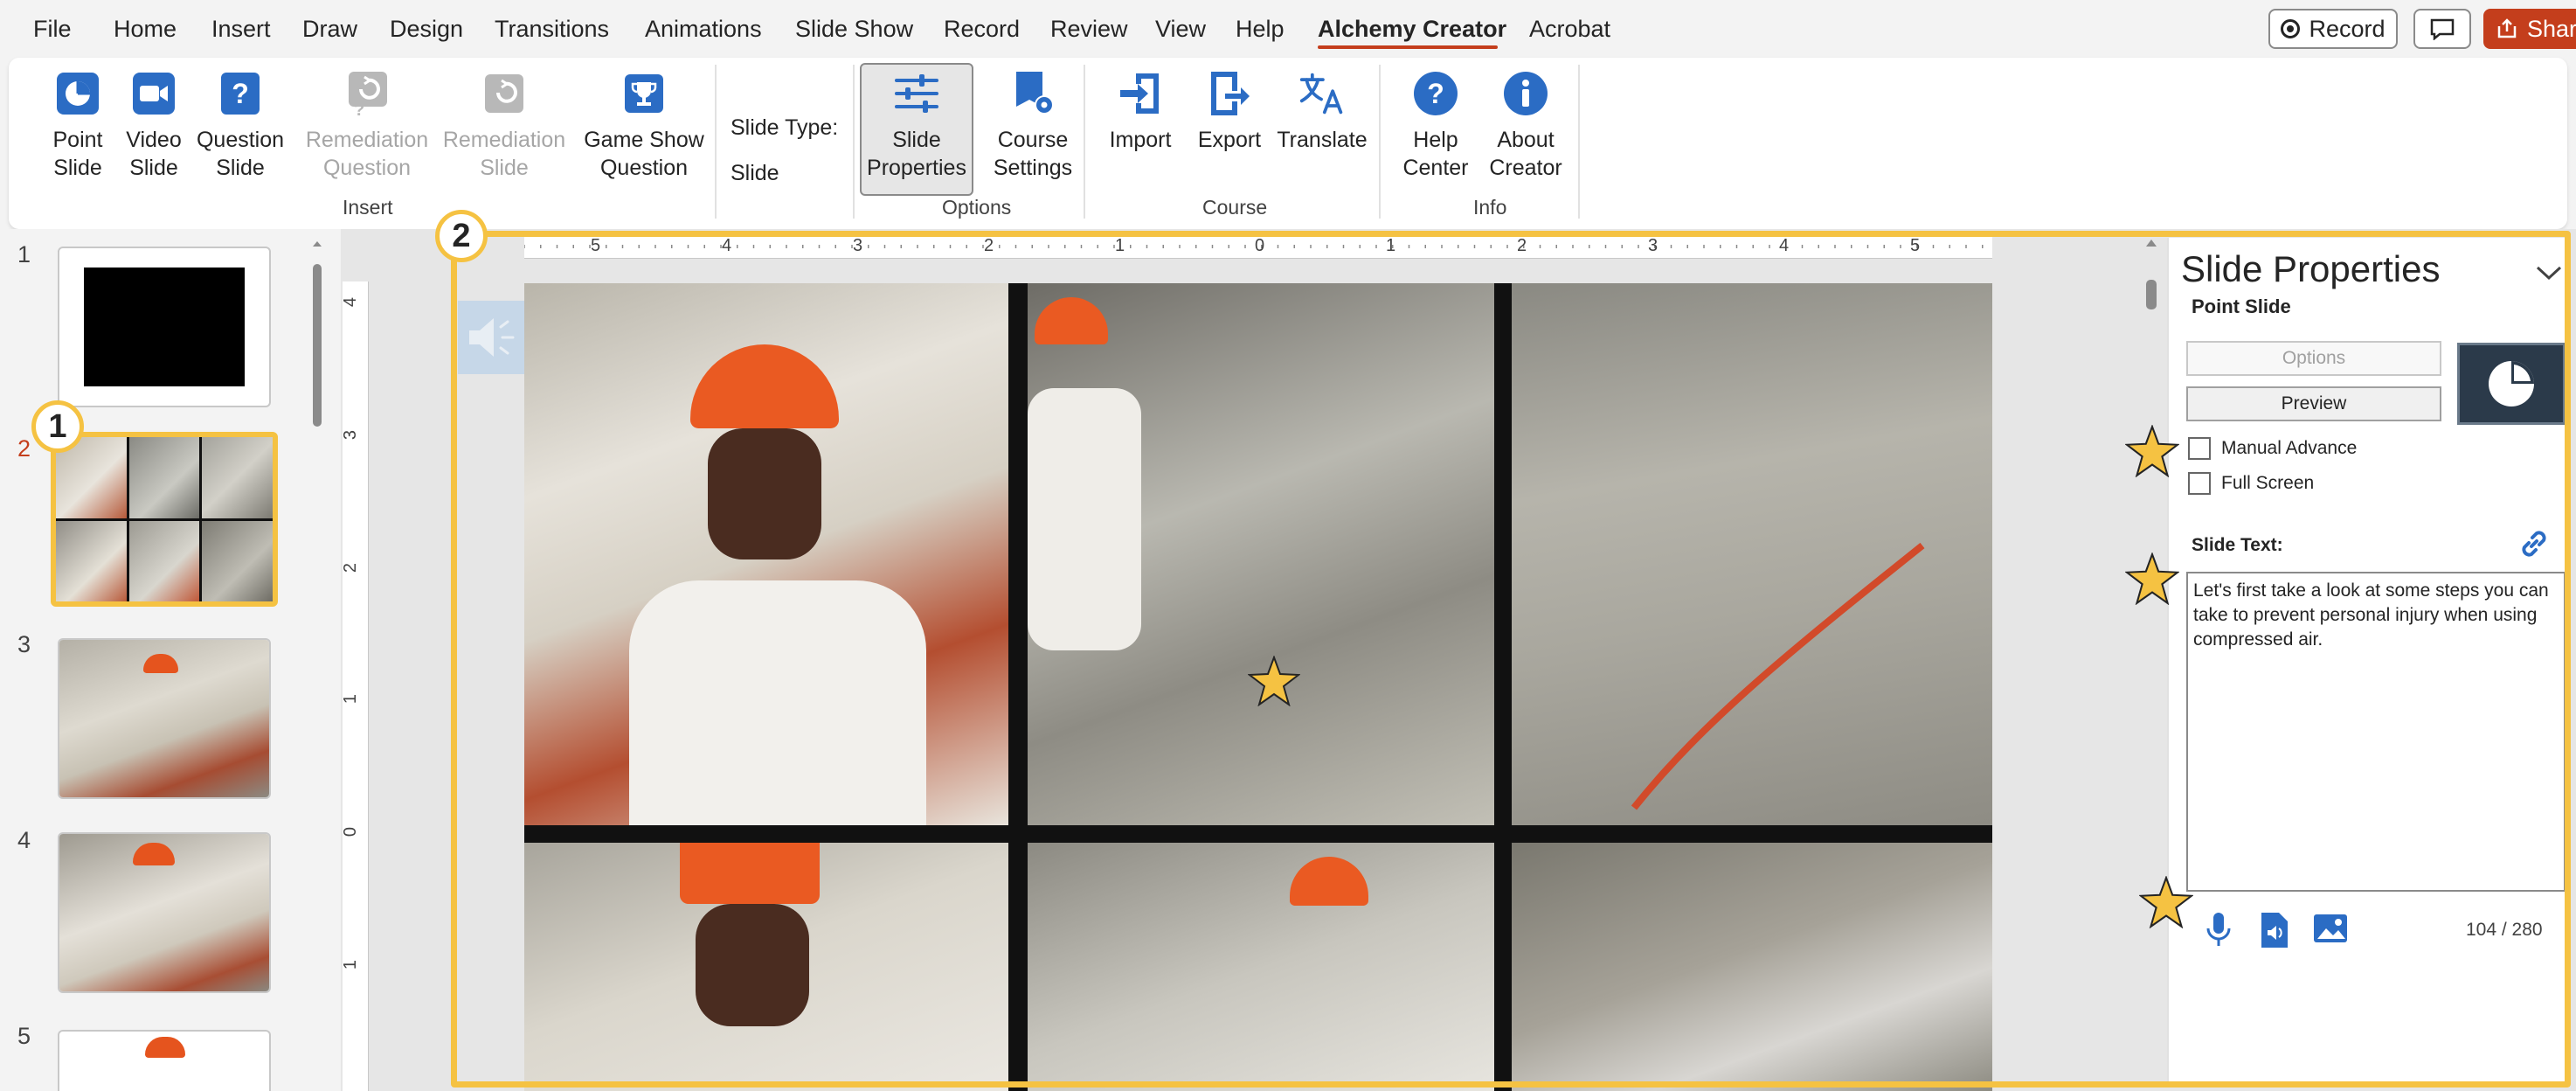  What do you see at coordinates (24, 644) in the screenshot?
I see `thumbnail-number: 3` at bounding box center [24, 644].